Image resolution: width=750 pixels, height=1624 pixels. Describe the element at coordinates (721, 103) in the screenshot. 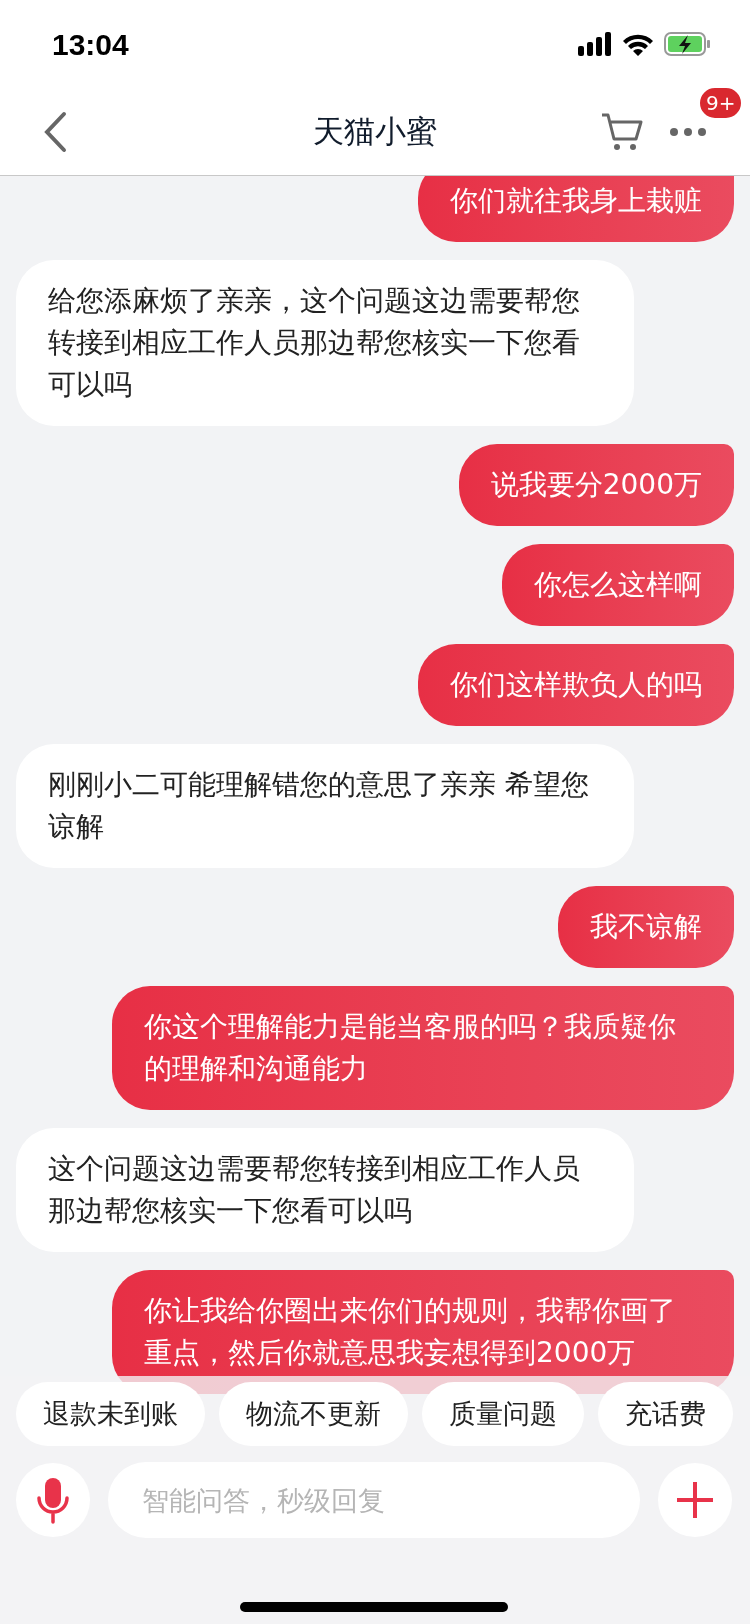

I see `notification-badge: 9+` at that location.